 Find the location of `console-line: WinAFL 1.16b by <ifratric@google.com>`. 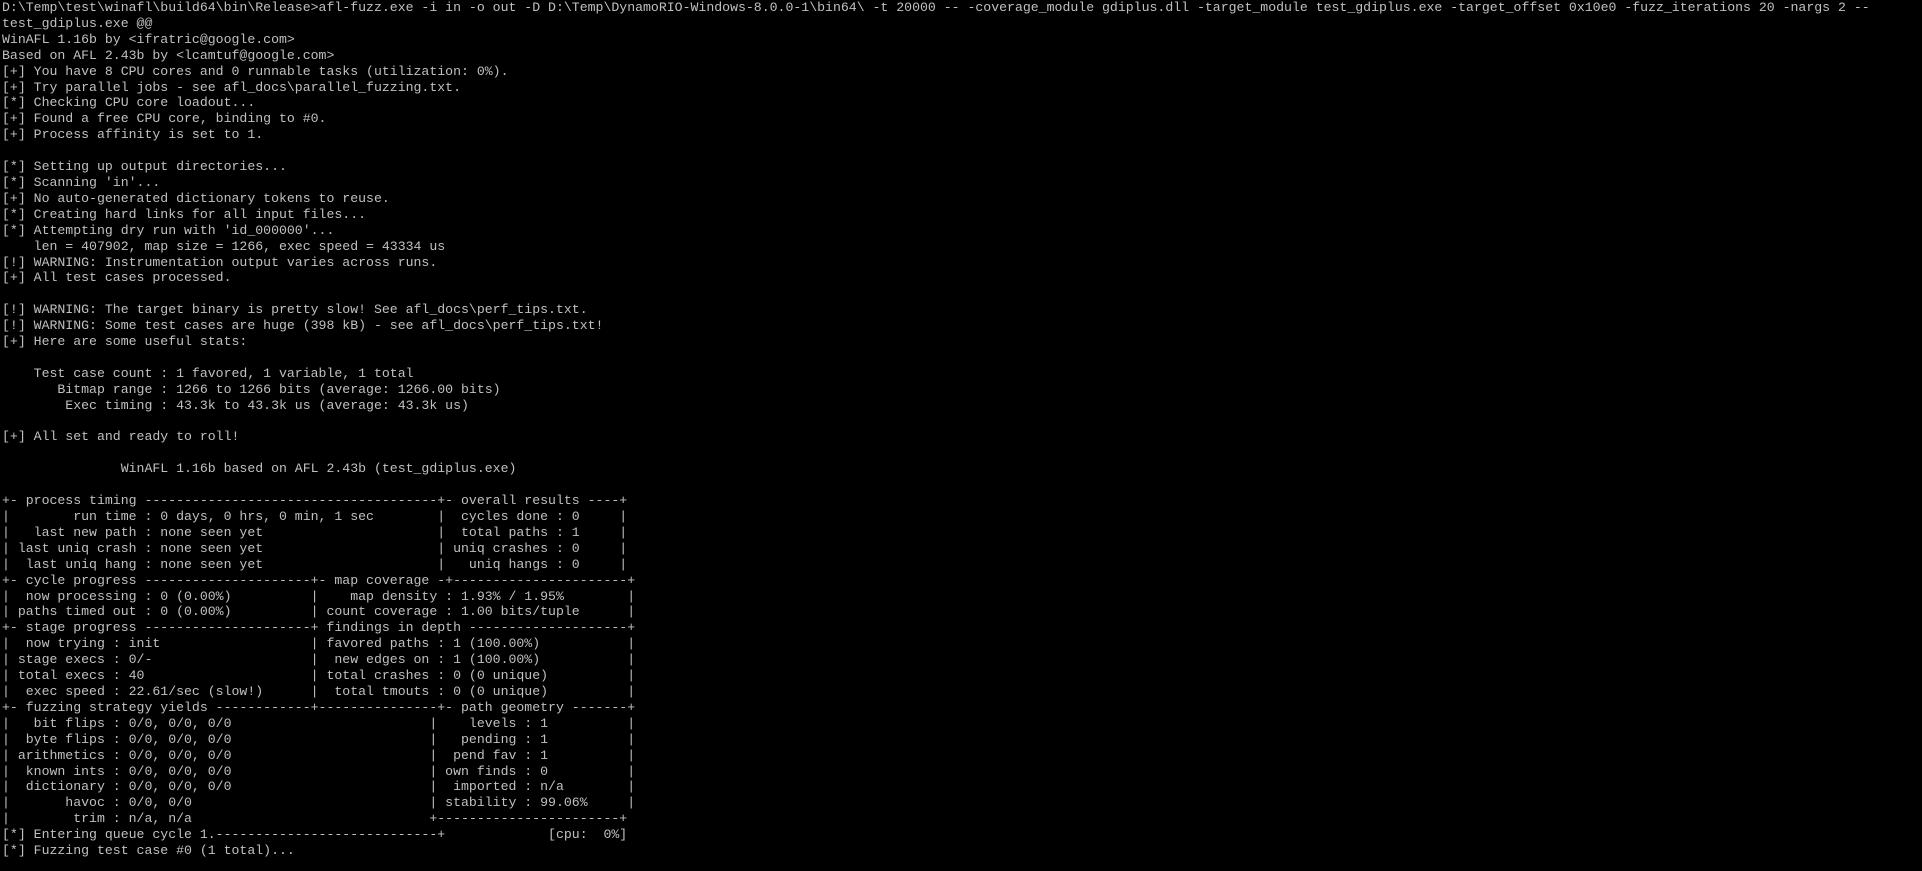

console-line: WinAFL 1.16b by <ifratric@google.com> is located at coordinates (148, 39).